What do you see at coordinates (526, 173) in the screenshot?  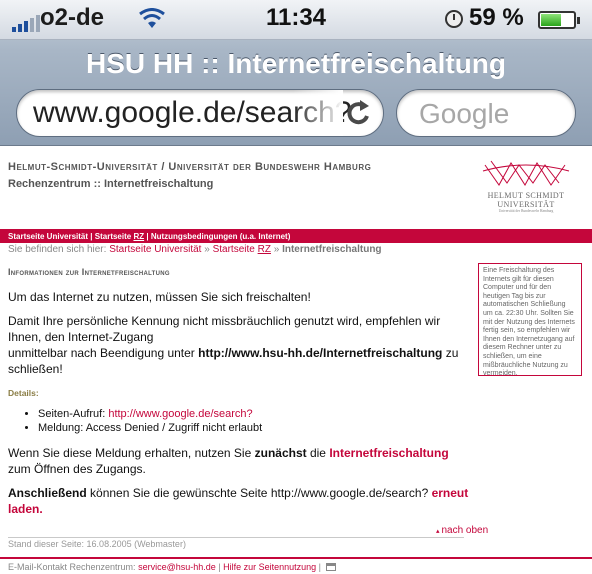 I see `logo-mark-icon` at bounding box center [526, 173].